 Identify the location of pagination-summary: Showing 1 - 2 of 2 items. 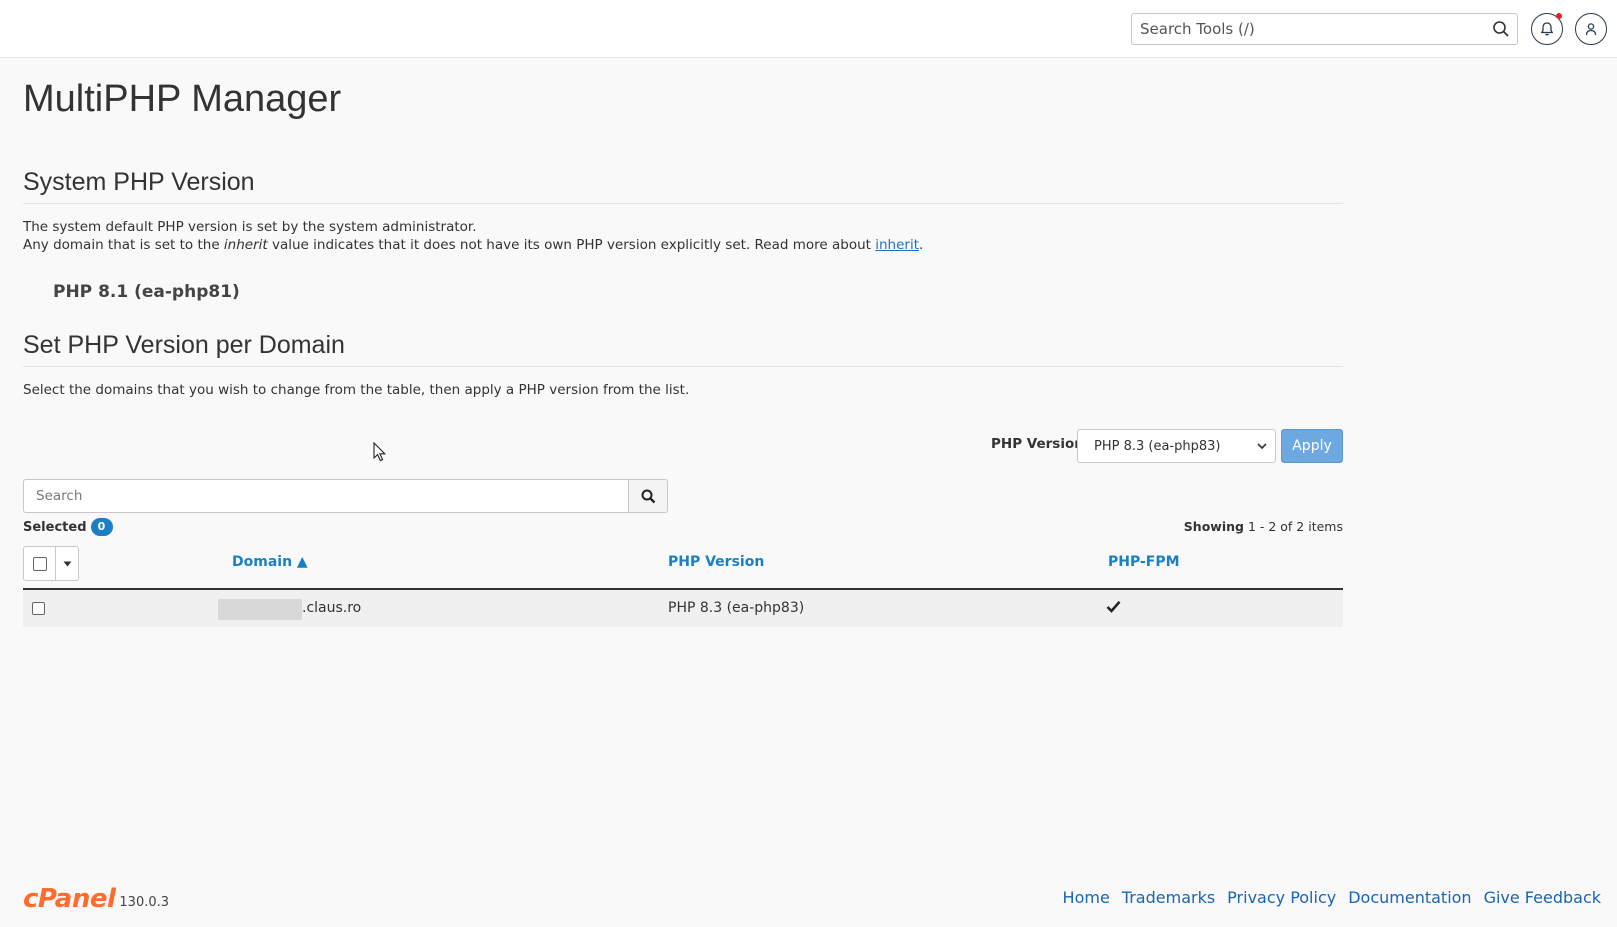
(1263, 526).